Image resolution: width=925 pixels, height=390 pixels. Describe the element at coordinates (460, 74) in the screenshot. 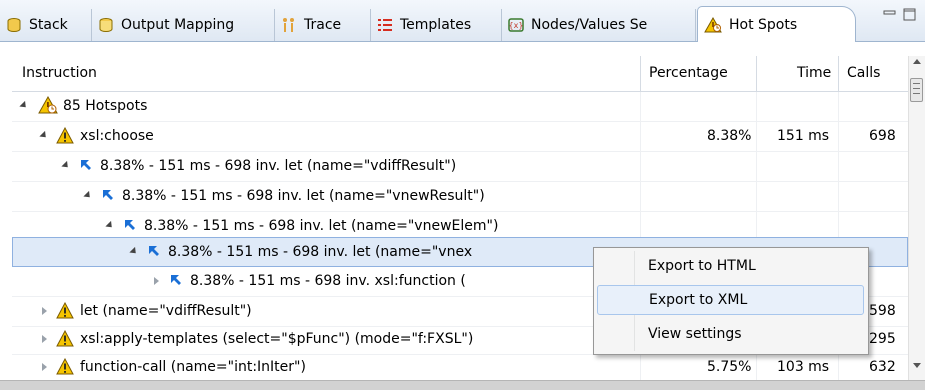

I see `table-header: Instruction Percentage Time Calls` at that location.